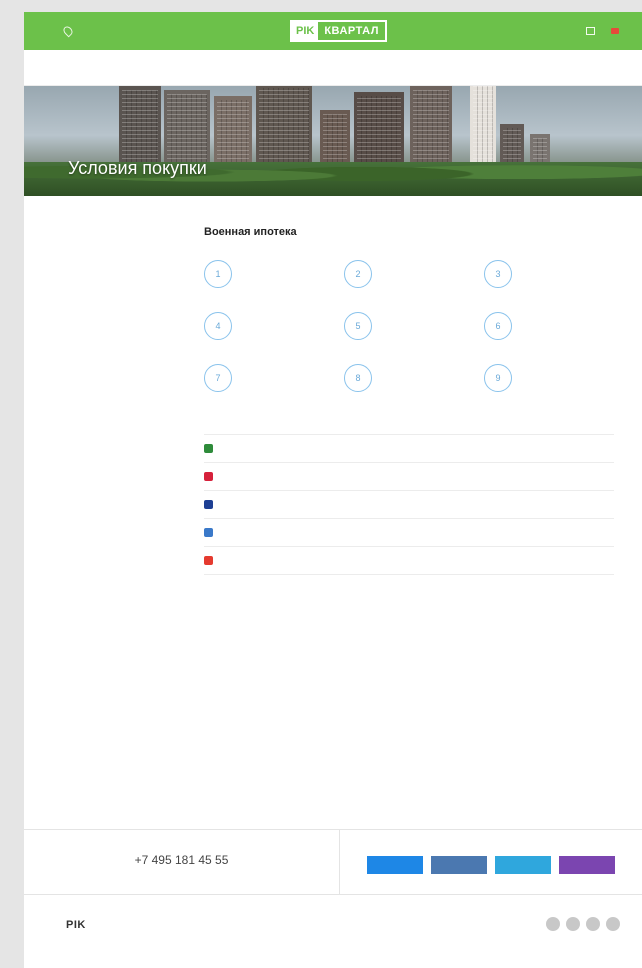 Image resolution: width=642 pixels, height=968 pixels. I want to click on top-bar: PIK КВАРТАЛ, so click(333, 31).